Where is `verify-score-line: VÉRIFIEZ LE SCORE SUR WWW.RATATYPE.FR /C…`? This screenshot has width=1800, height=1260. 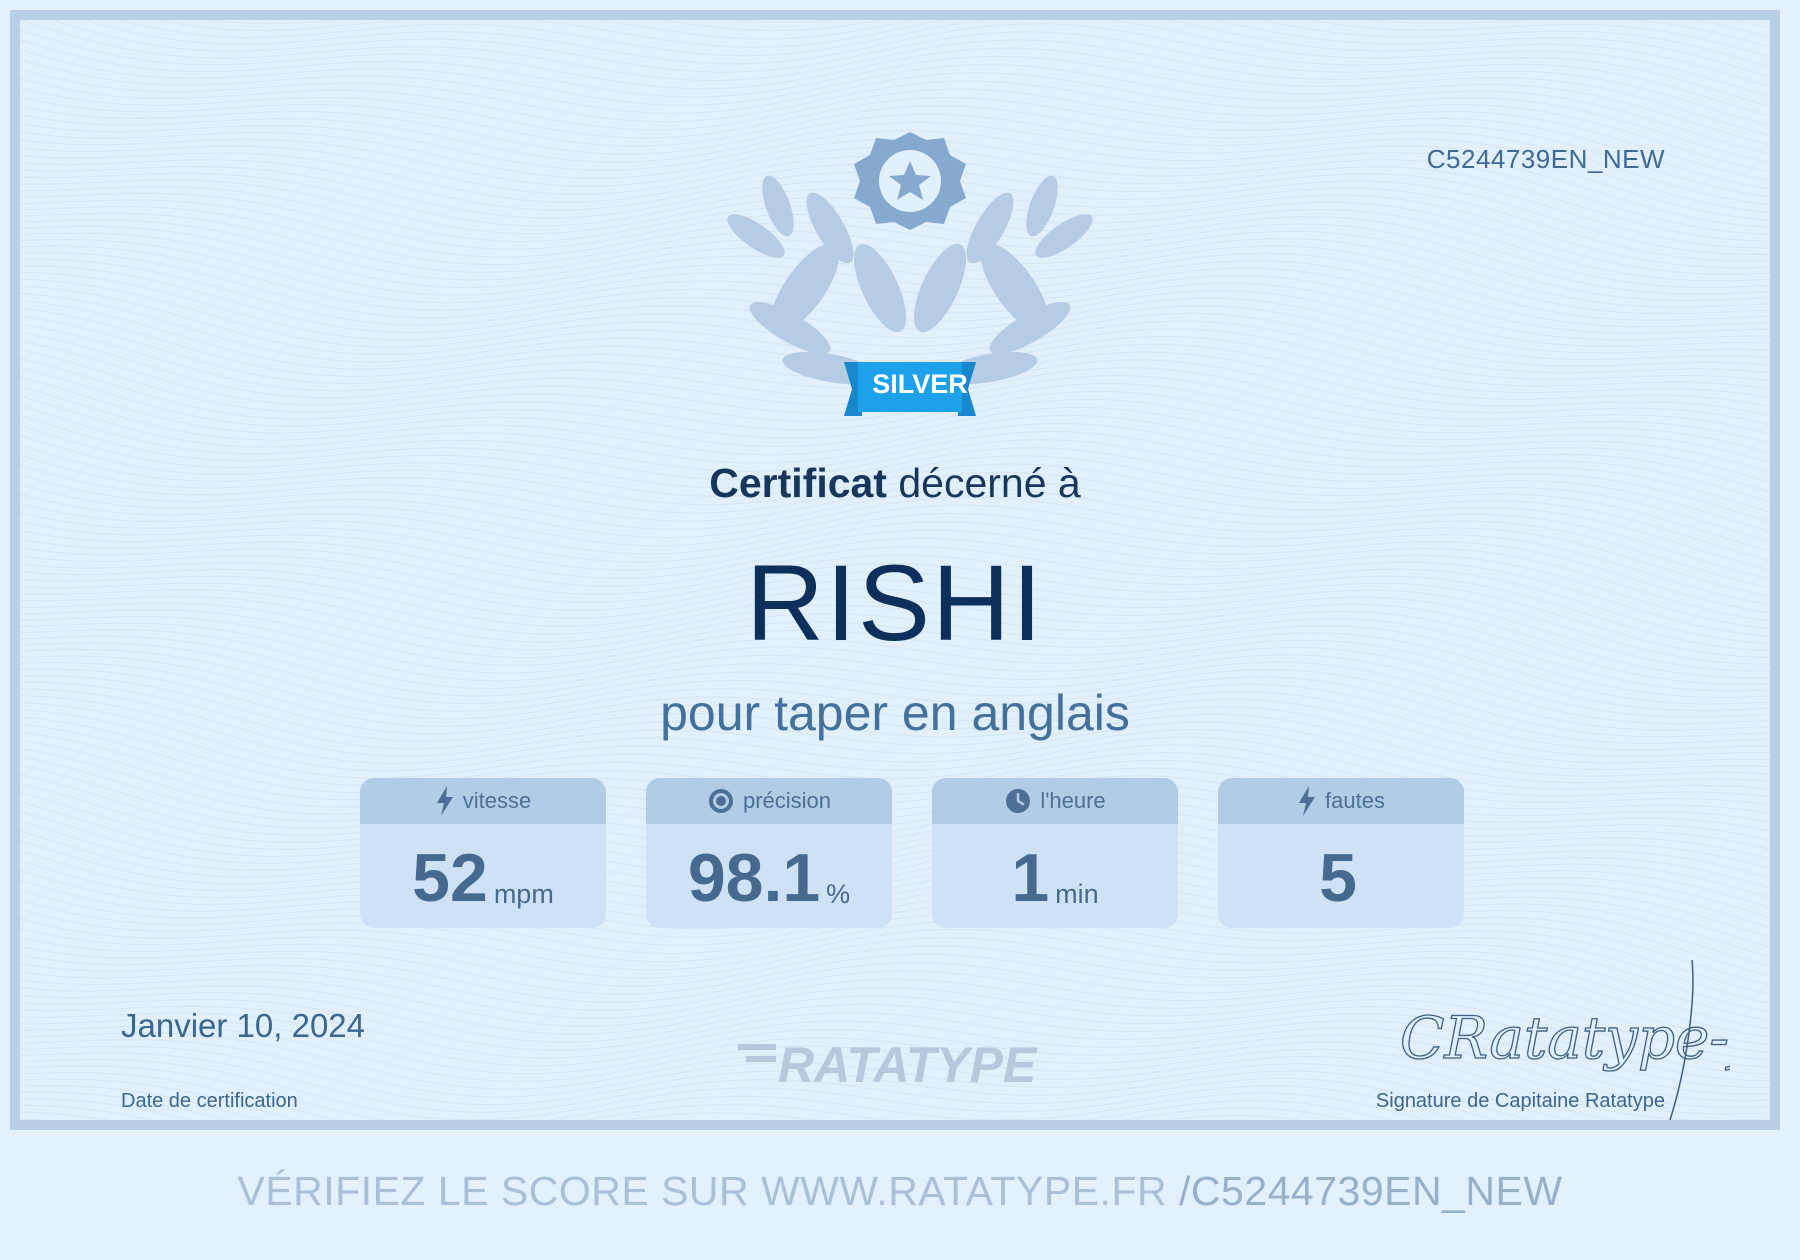
verify-score-line: VÉRIFIEZ LE SCORE SUR WWW.RATATYPE.FR /C… is located at coordinates (900, 1191).